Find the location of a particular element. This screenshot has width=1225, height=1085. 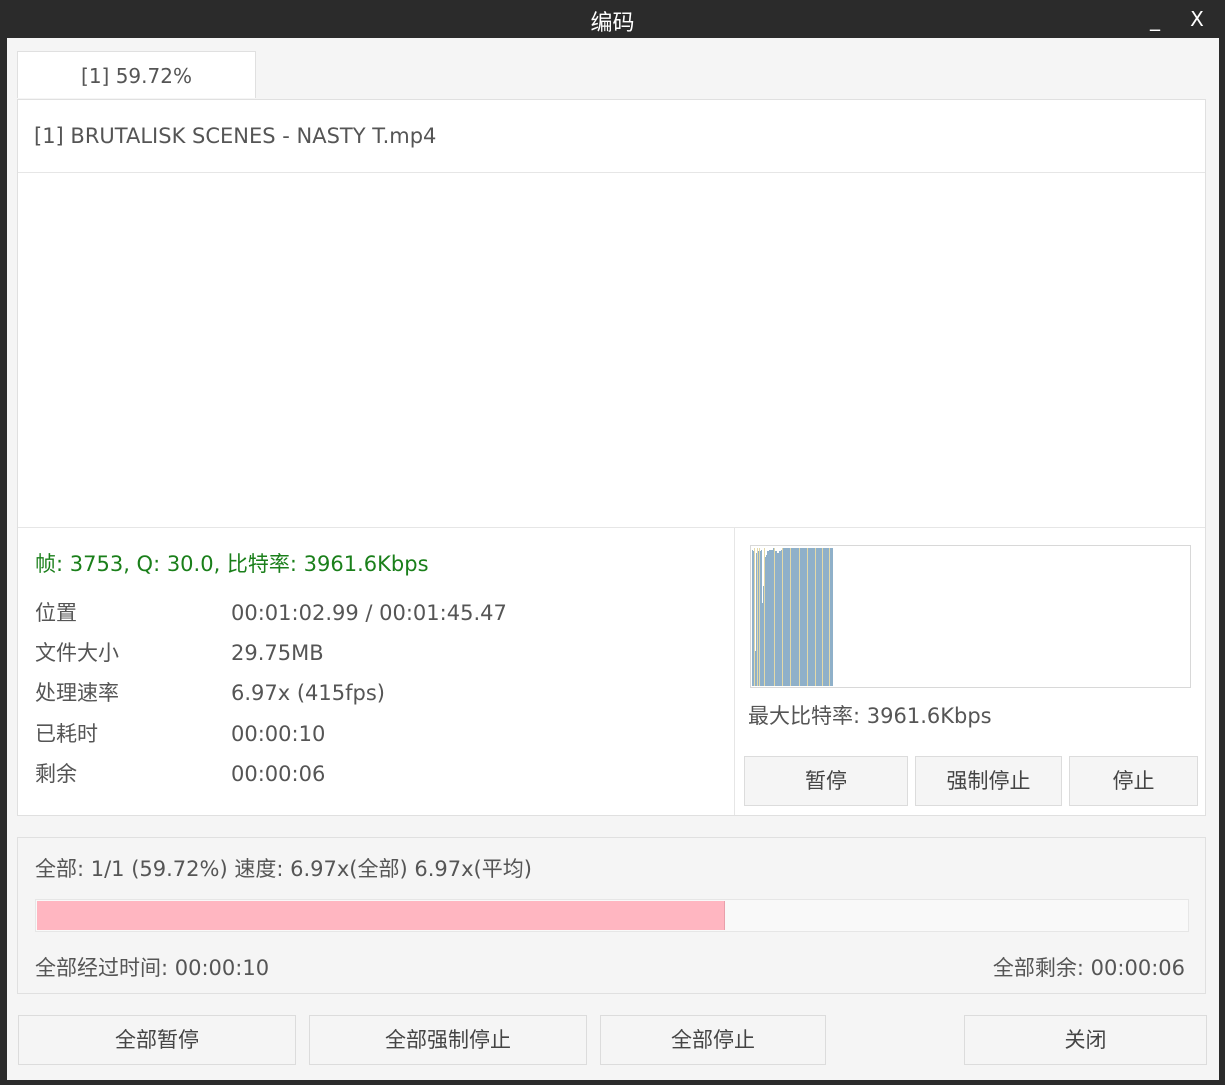

stat-value: 00:01:02.99 / 00:01:45.47 is located at coordinates (369, 613).